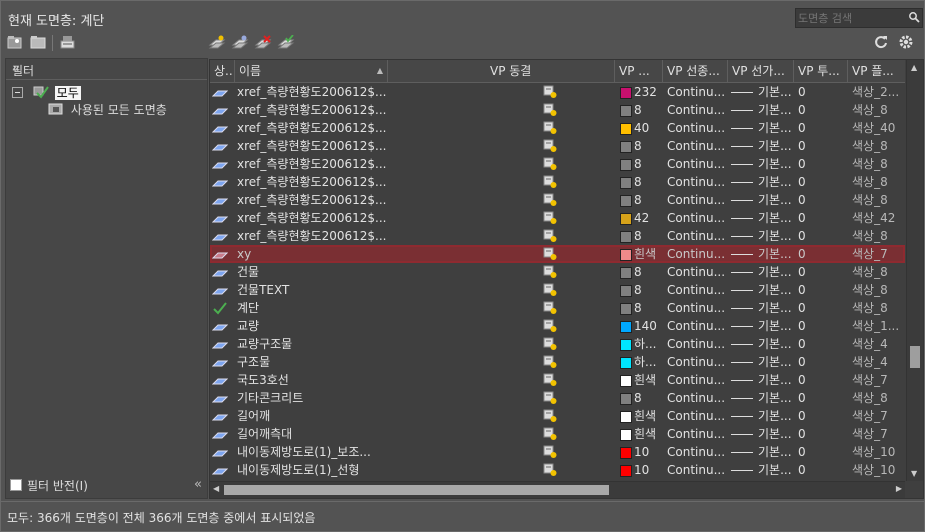  Describe the element at coordinates (17, 92) in the screenshot. I see `tree-collapse-toggle-icon` at that location.